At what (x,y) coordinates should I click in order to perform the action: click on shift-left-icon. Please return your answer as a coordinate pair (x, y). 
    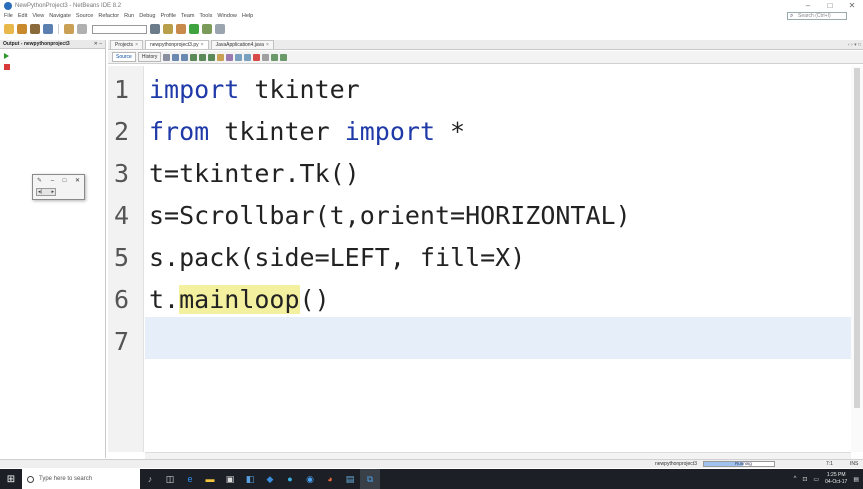
    Looking at the image, I should click on (239, 57).